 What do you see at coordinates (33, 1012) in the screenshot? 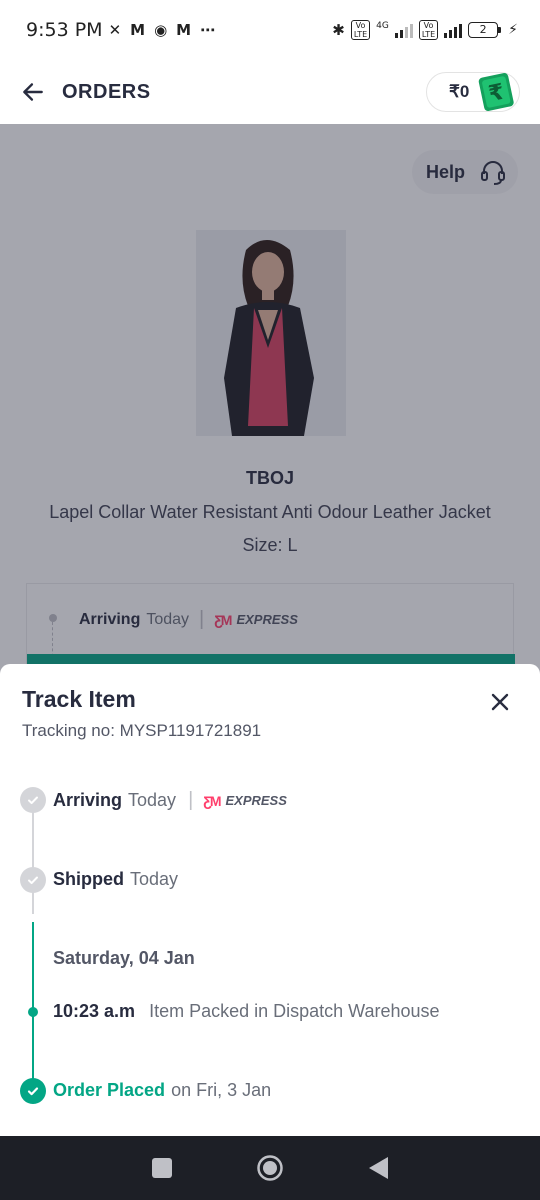
I see `event-dot` at bounding box center [33, 1012].